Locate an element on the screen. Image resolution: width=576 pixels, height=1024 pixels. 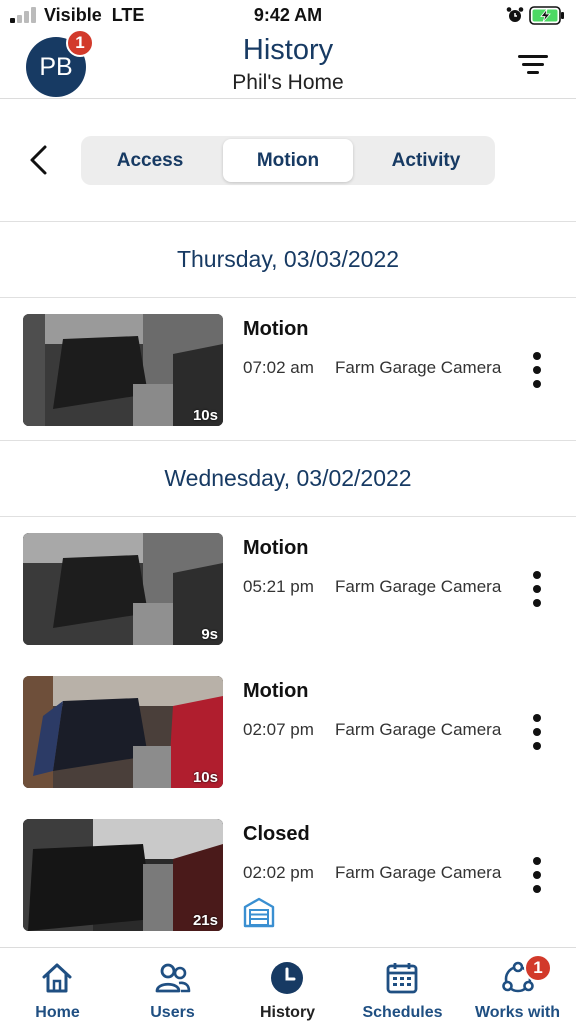
back-chevron-icon is located at coordinates (39, 160).